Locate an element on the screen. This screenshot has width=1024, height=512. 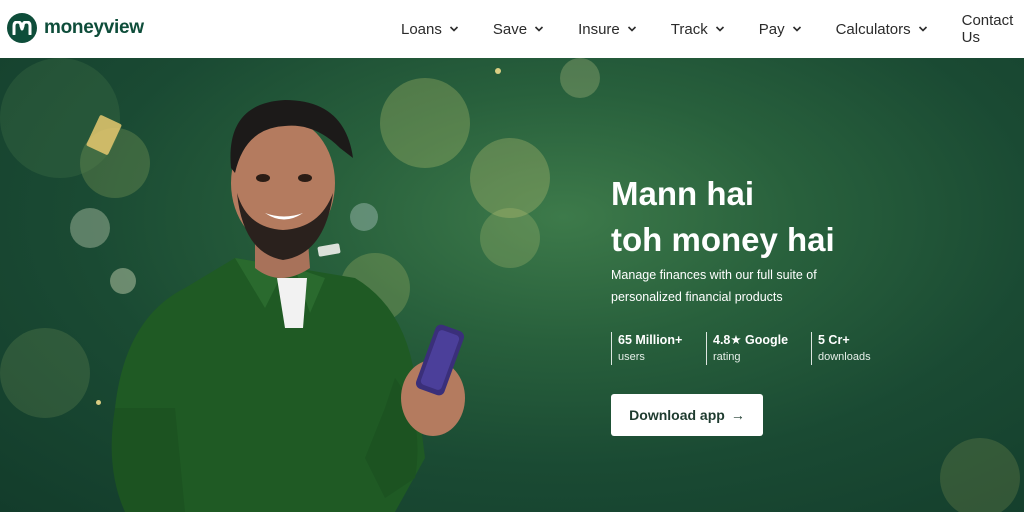
nav-item-loans: Loans is located at coordinates (430, 29).